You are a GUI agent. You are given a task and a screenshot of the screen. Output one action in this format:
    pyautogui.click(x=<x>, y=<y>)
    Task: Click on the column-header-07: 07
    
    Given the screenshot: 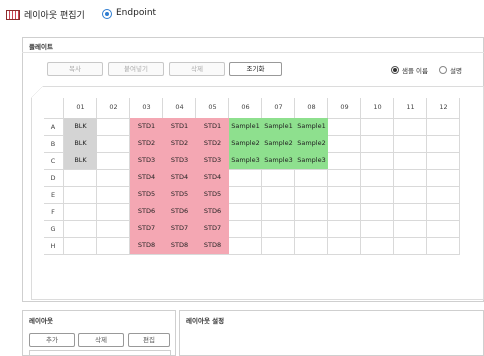 What is the action you would take?
    pyautogui.click(x=278, y=107)
    